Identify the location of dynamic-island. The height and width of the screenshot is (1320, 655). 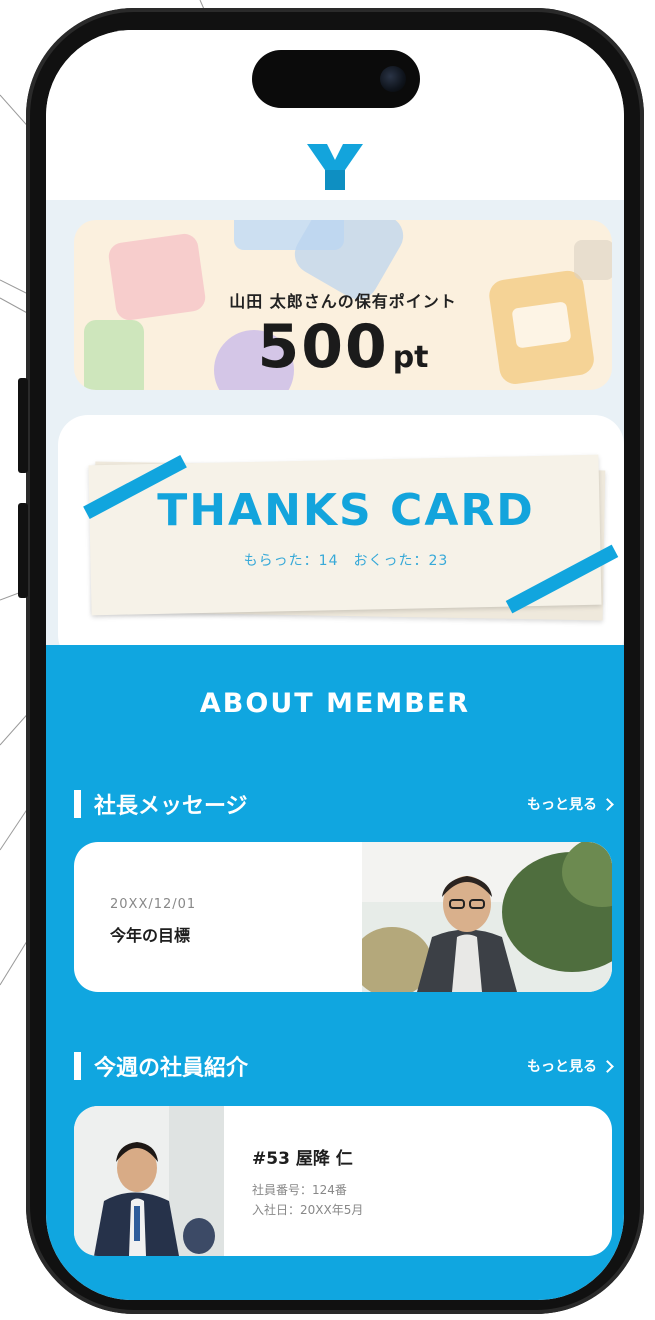
(336, 79).